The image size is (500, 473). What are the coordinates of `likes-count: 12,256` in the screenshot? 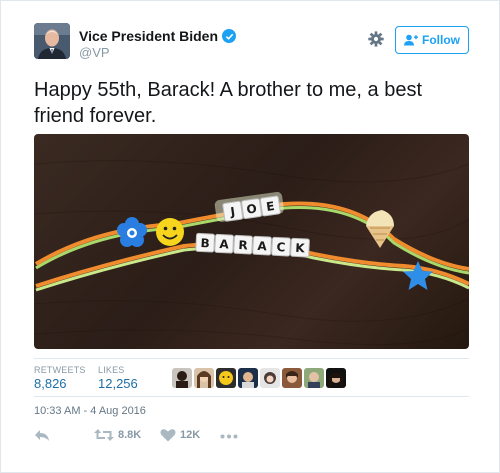 It's located at (118, 383).